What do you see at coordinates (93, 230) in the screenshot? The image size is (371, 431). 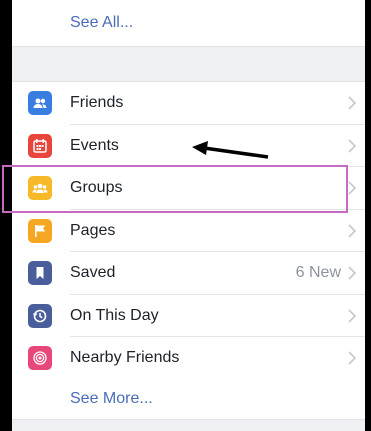 I see `menu-item-label: Pages` at bounding box center [93, 230].